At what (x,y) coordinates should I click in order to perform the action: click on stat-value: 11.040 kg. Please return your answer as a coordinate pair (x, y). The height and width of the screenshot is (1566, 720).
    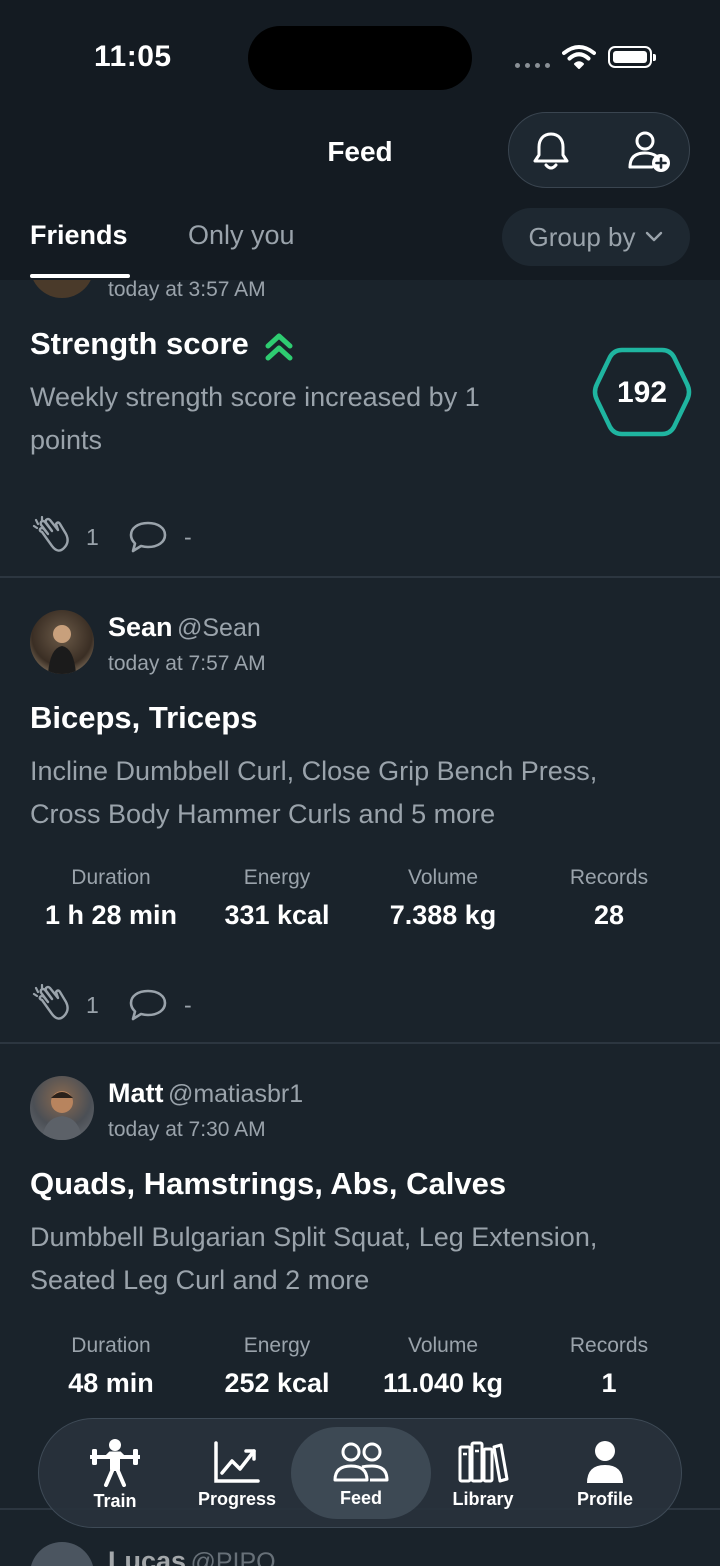
    Looking at the image, I should click on (443, 1383).